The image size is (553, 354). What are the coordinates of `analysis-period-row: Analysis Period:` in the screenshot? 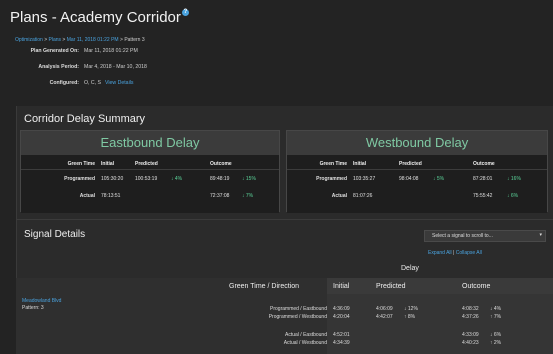 It's located at (39, 68).